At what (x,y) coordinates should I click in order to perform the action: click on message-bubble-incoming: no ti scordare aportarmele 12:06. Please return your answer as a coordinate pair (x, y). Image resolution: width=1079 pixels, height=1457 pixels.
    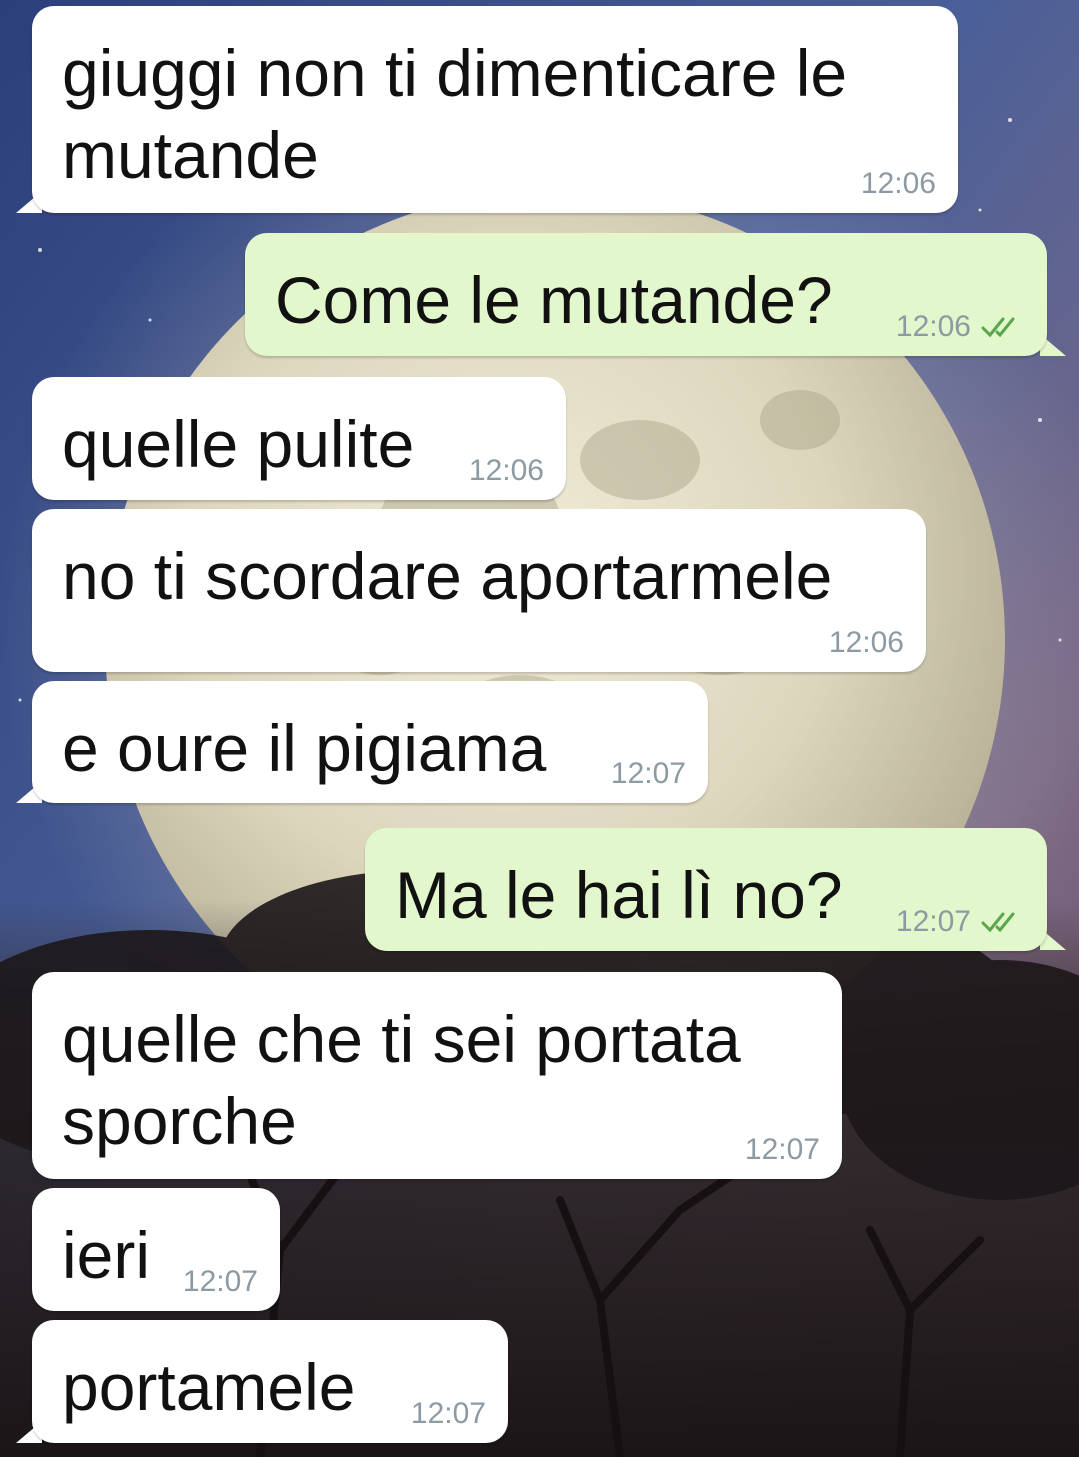
    Looking at the image, I should click on (479, 590).